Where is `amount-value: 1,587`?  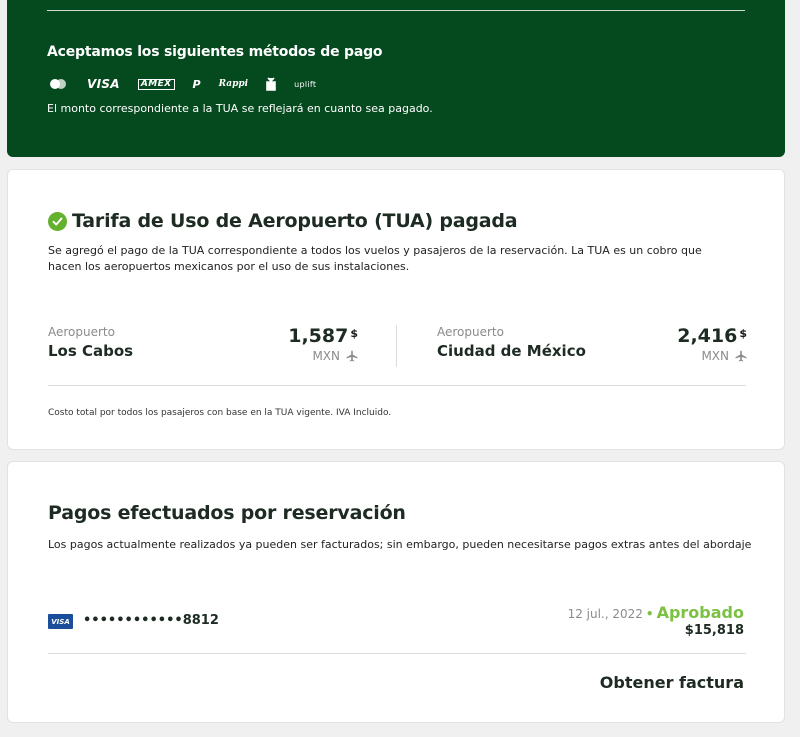
amount-value: 1,587 is located at coordinates (318, 336).